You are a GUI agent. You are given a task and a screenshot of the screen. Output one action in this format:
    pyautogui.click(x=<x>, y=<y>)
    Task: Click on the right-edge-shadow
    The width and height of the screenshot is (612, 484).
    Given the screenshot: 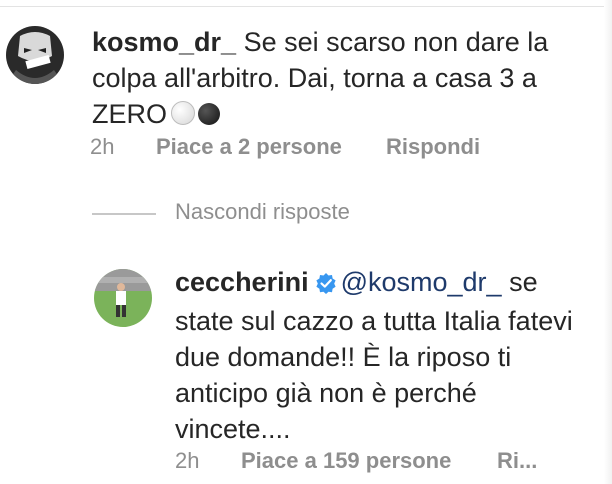 What is the action you would take?
    pyautogui.click(x=608, y=242)
    